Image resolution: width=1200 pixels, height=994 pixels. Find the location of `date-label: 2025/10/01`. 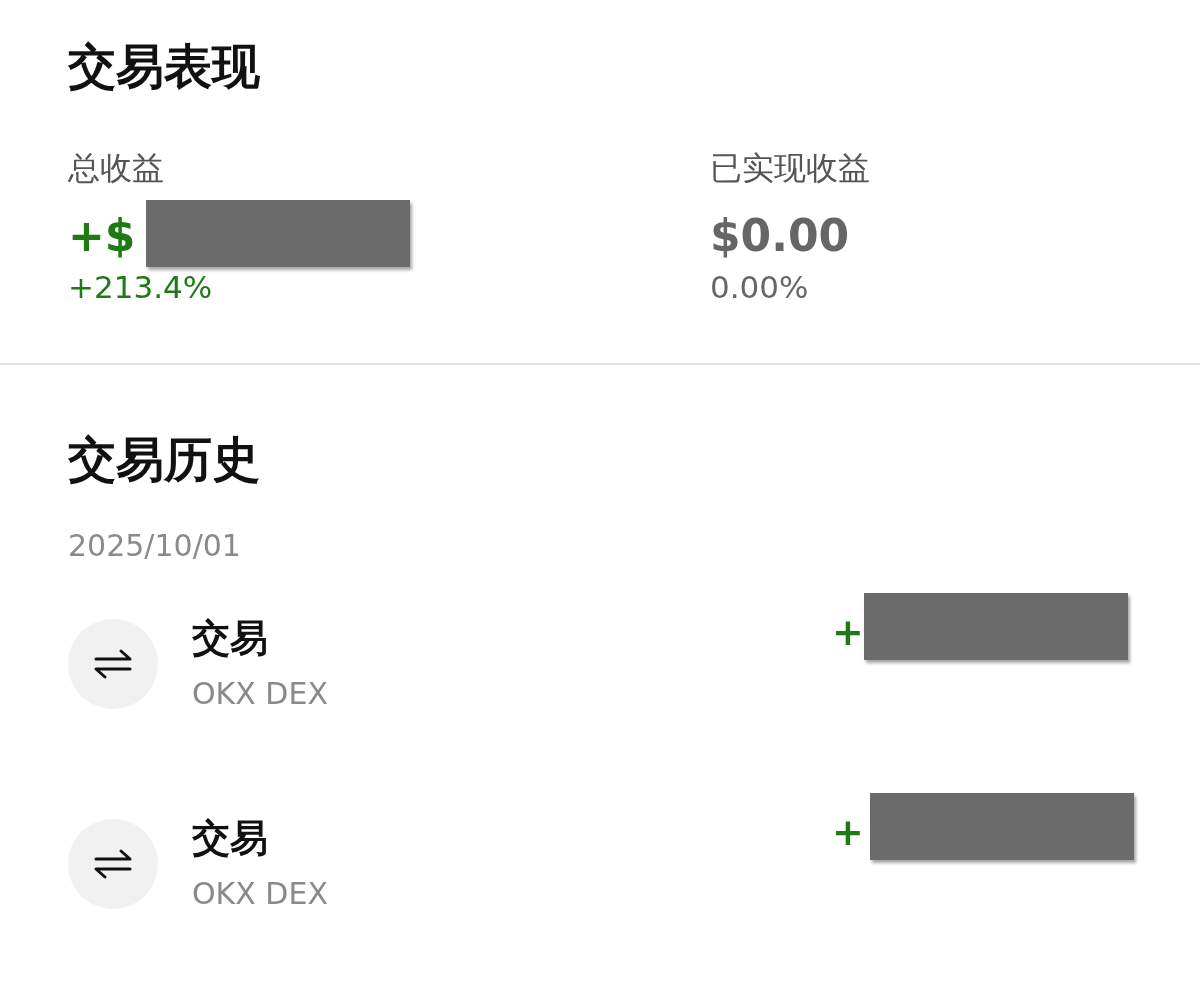

date-label: 2025/10/01 is located at coordinates (155, 546).